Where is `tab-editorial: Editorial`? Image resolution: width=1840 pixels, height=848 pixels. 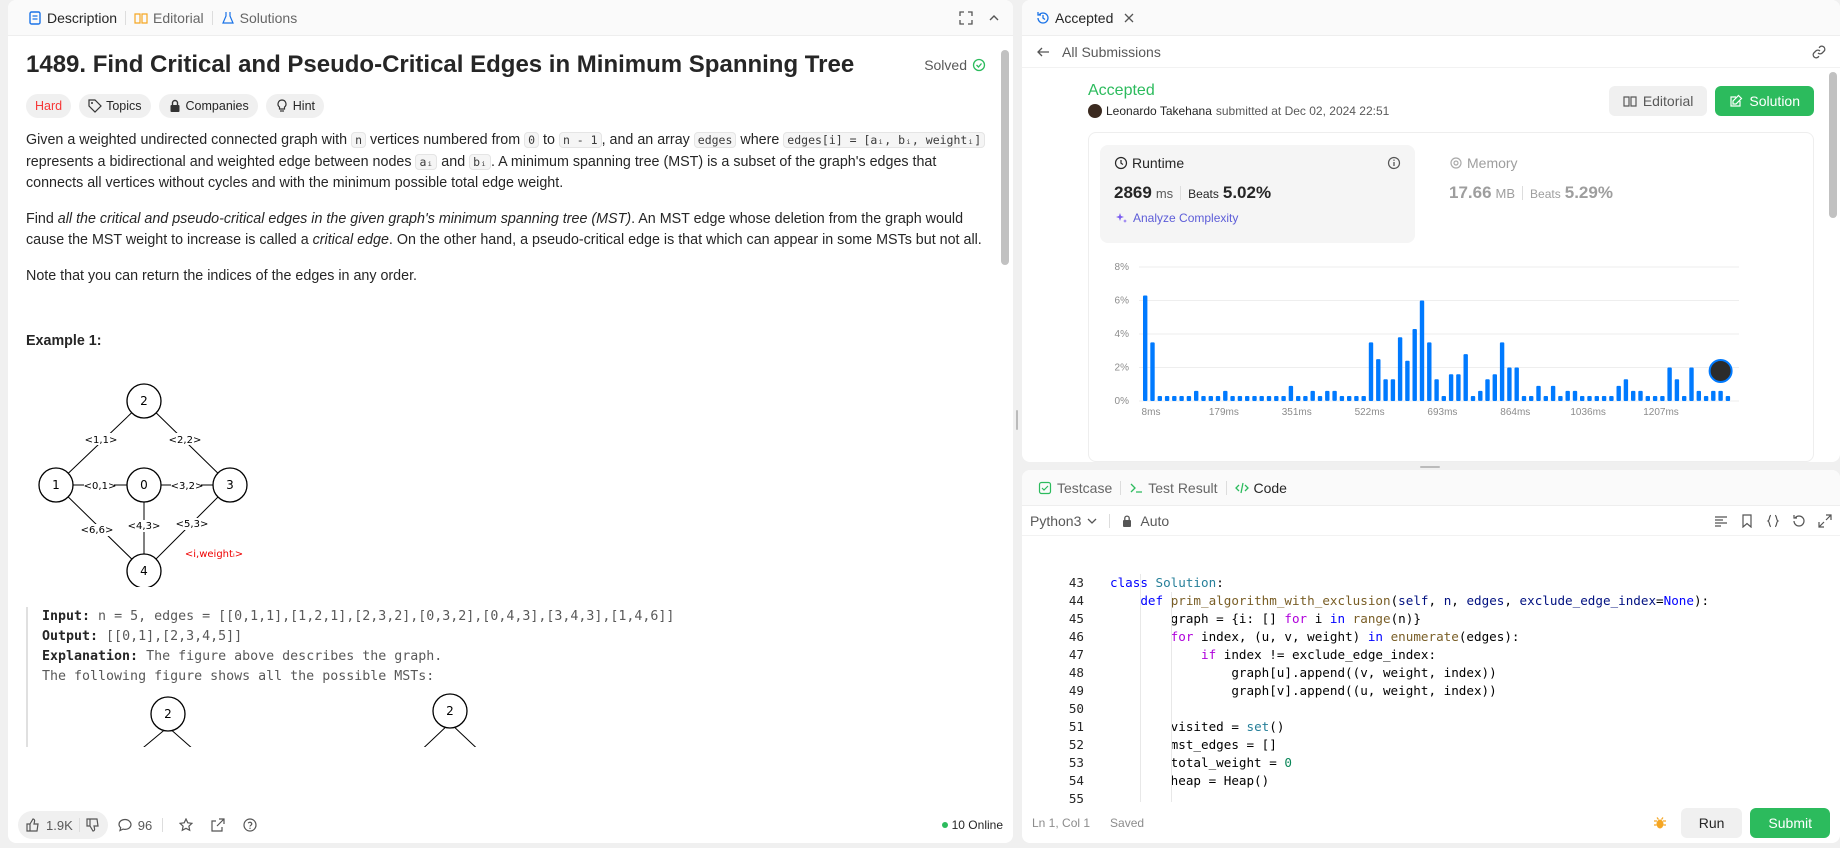
tab-editorial: Editorial is located at coordinates (169, 18).